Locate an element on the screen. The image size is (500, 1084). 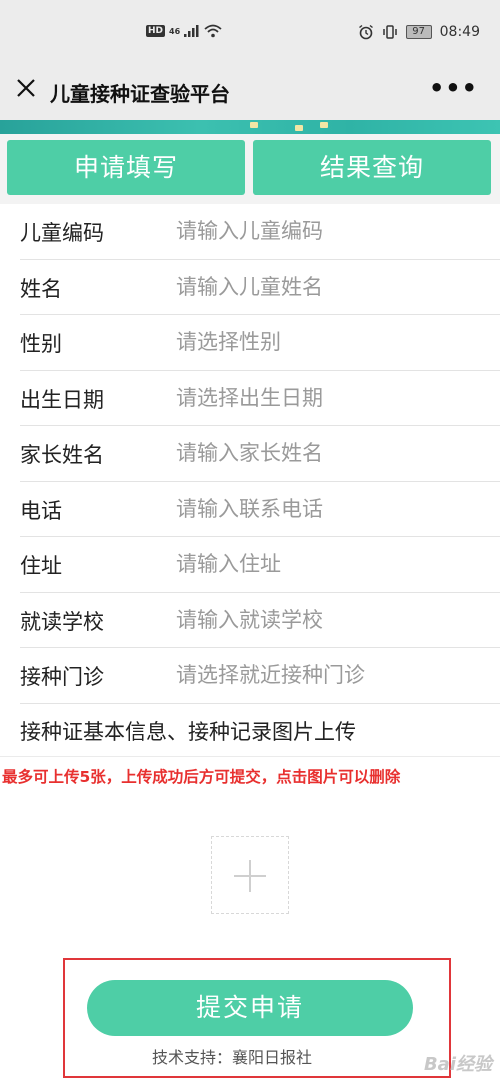
upload-image-button is located at coordinates (250, 875).